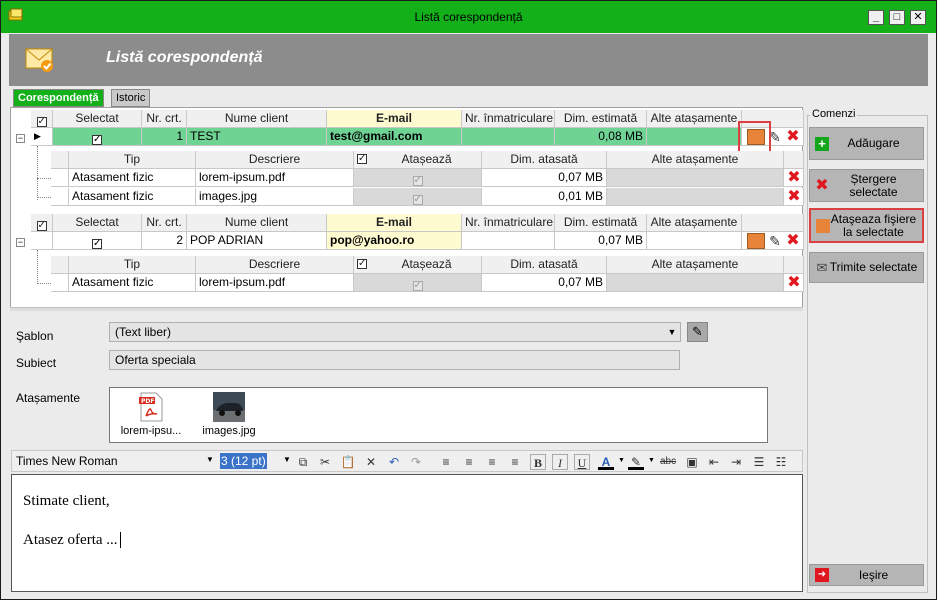 The image size is (937, 600). Describe the element at coordinates (918, 17) in the screenshot. I see `close-button: ✕` at that location.